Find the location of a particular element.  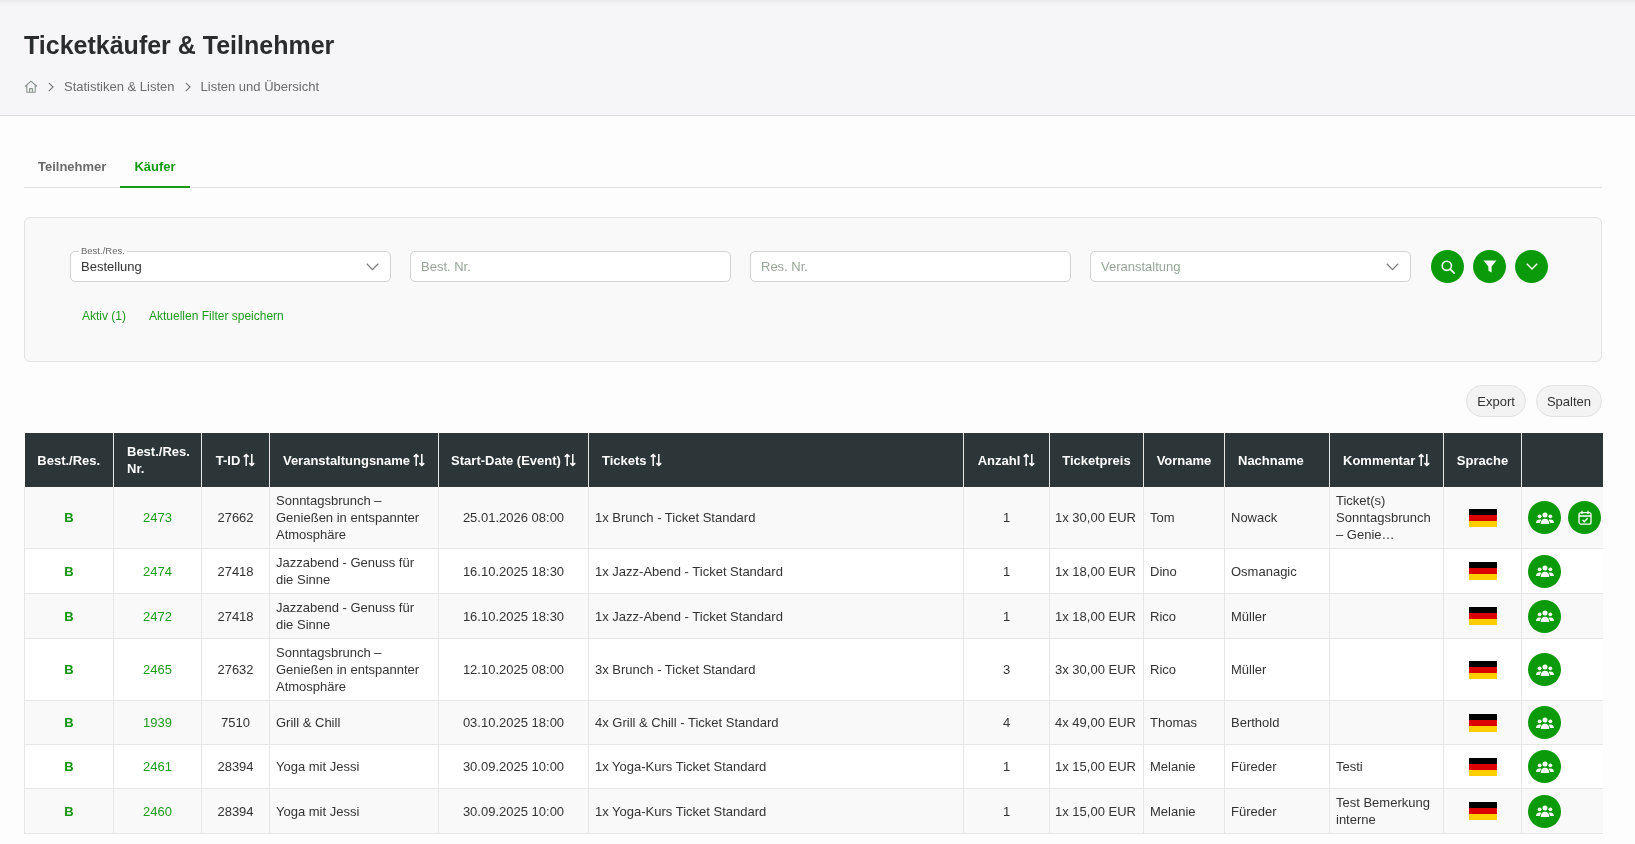

breadcrumb-item: Statistiken & Listen is located at coordinates (119, 86).